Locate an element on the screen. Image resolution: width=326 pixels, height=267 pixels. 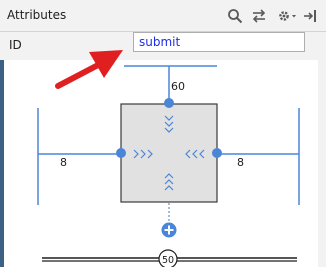
annotation-arrow-icon is located at coordinates (89, 69).